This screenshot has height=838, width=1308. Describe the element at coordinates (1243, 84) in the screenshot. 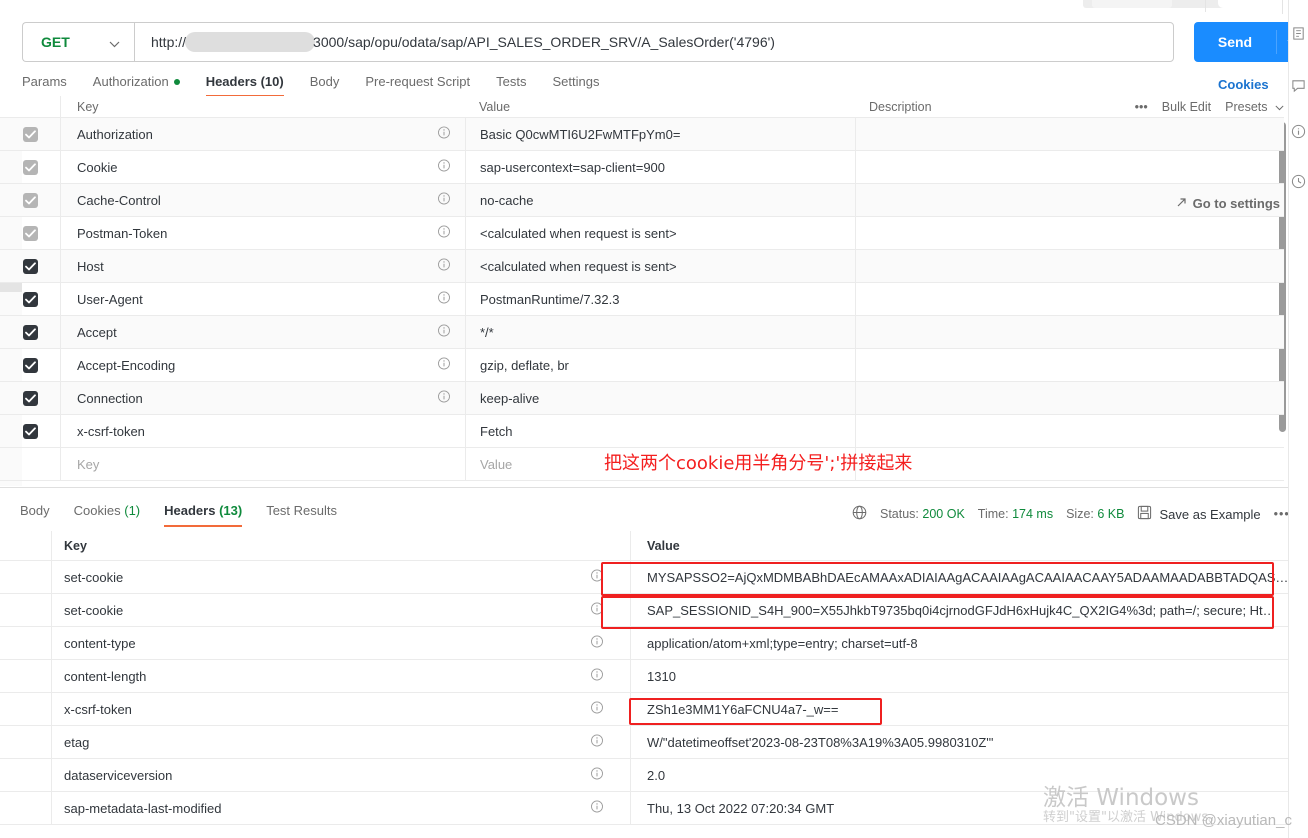

I see `cookies-link: Cookies` at that location.